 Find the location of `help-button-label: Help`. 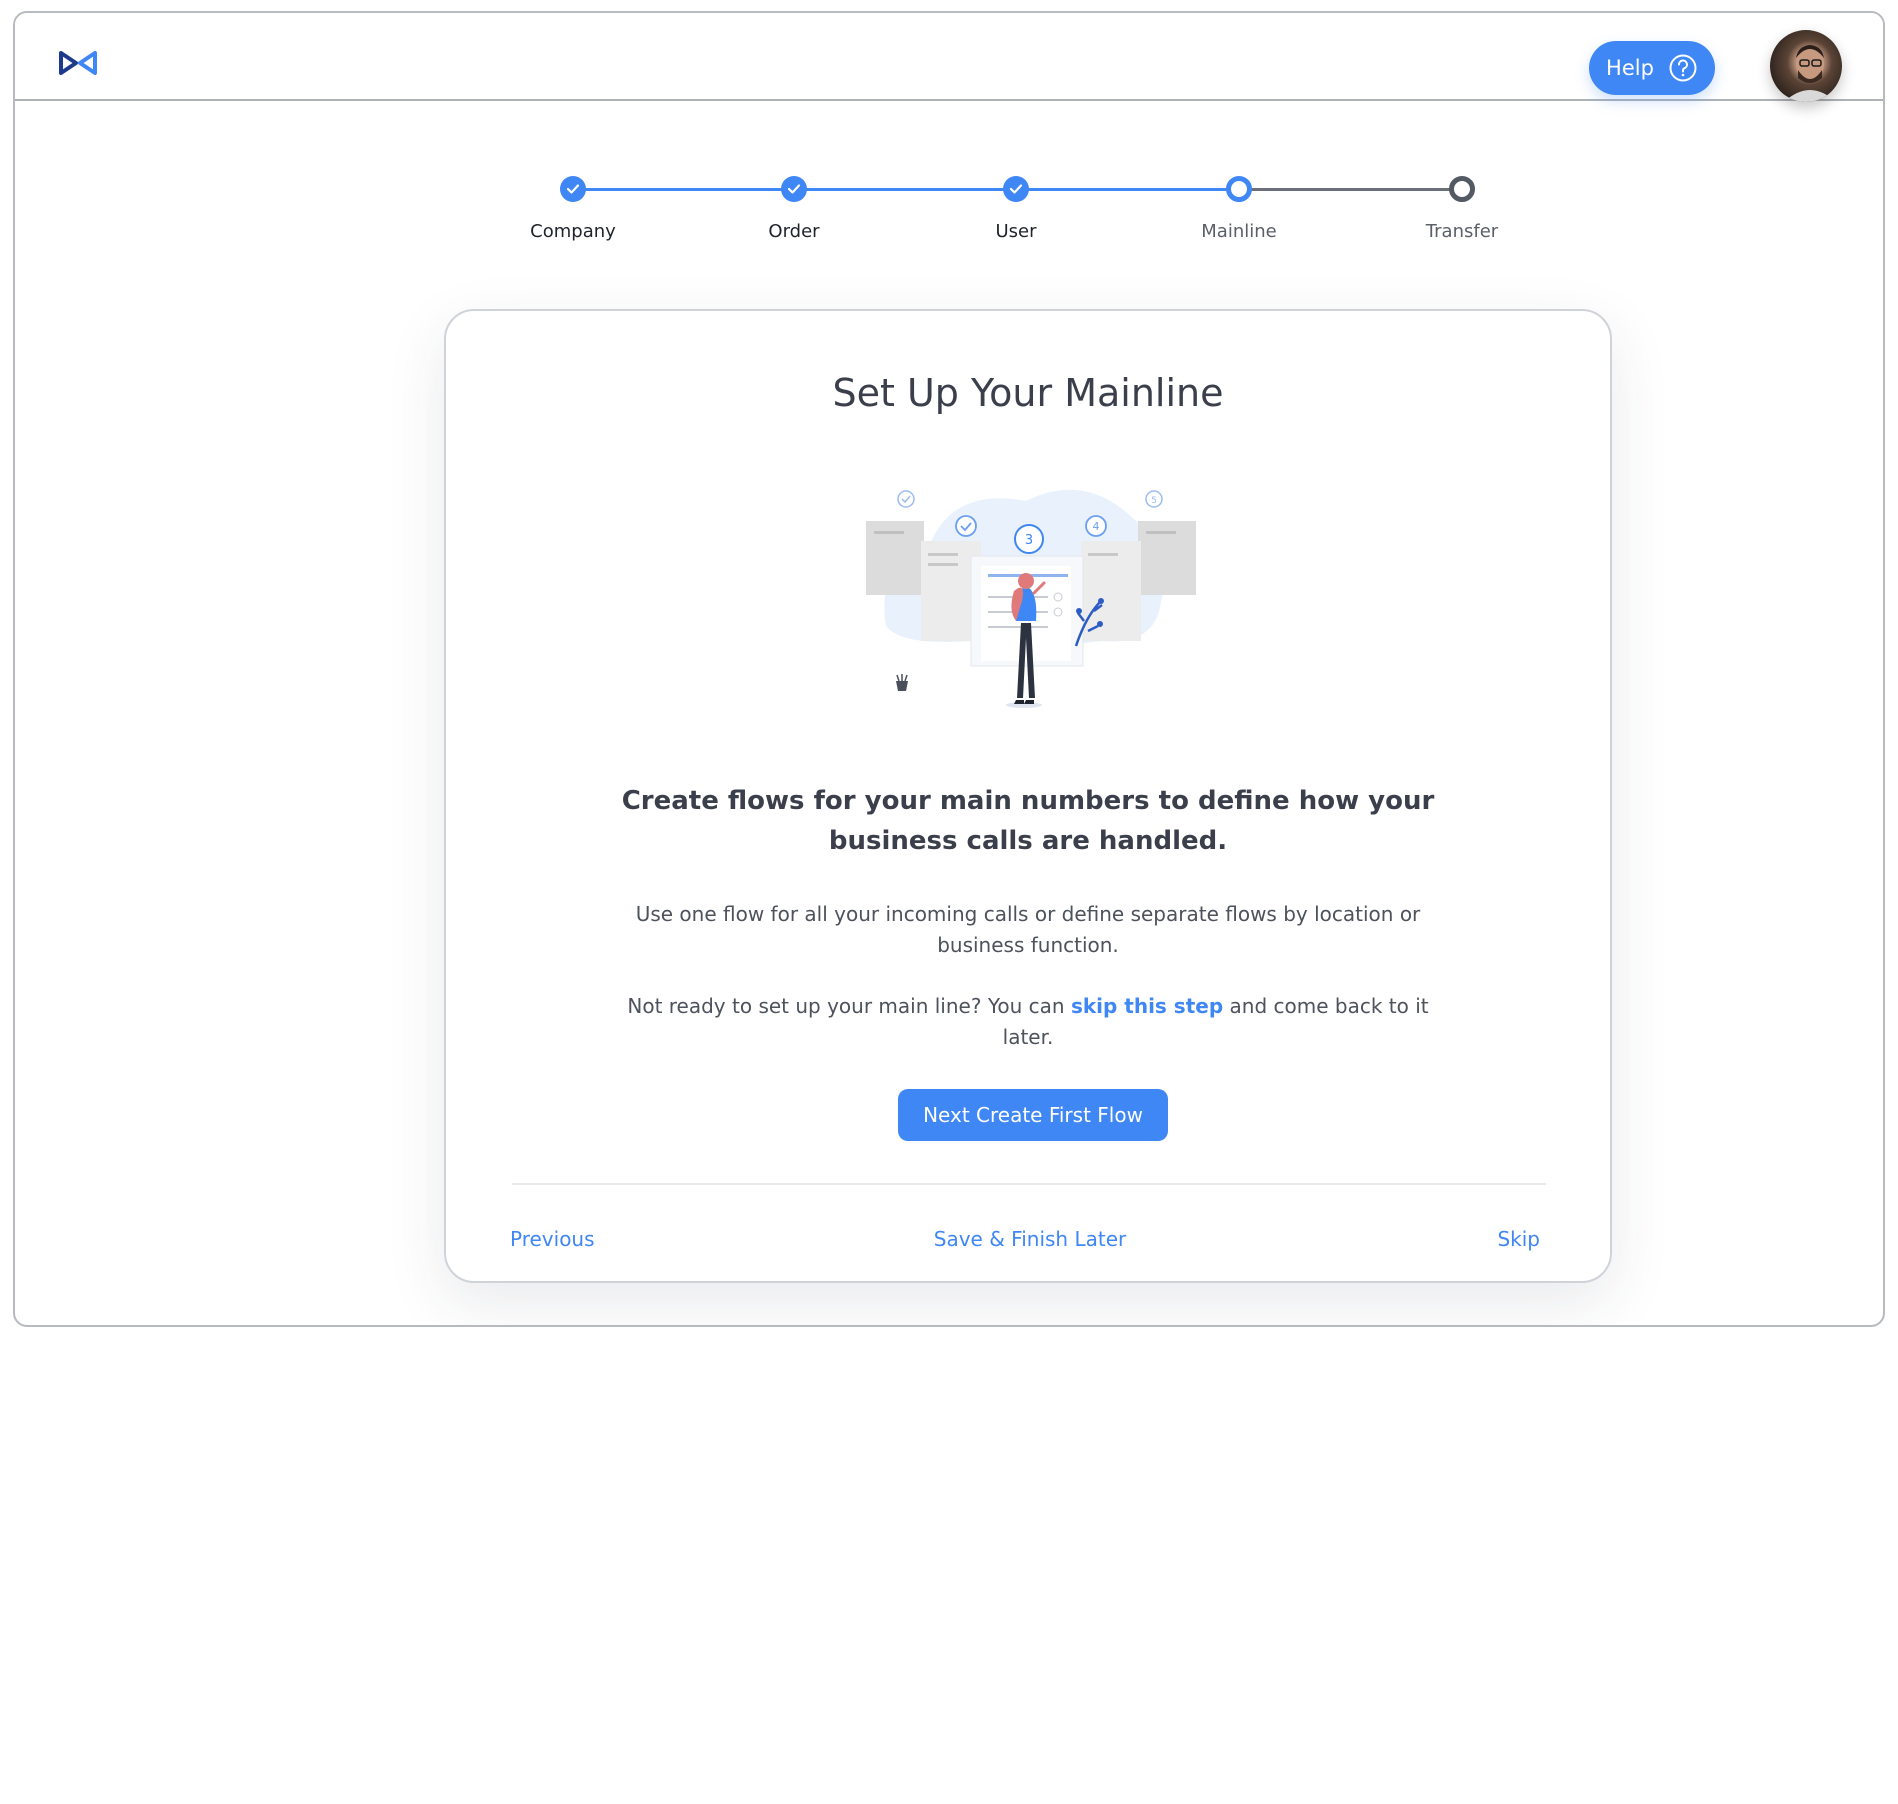

help-button-label: Help is located at coordinates (1630, 68).